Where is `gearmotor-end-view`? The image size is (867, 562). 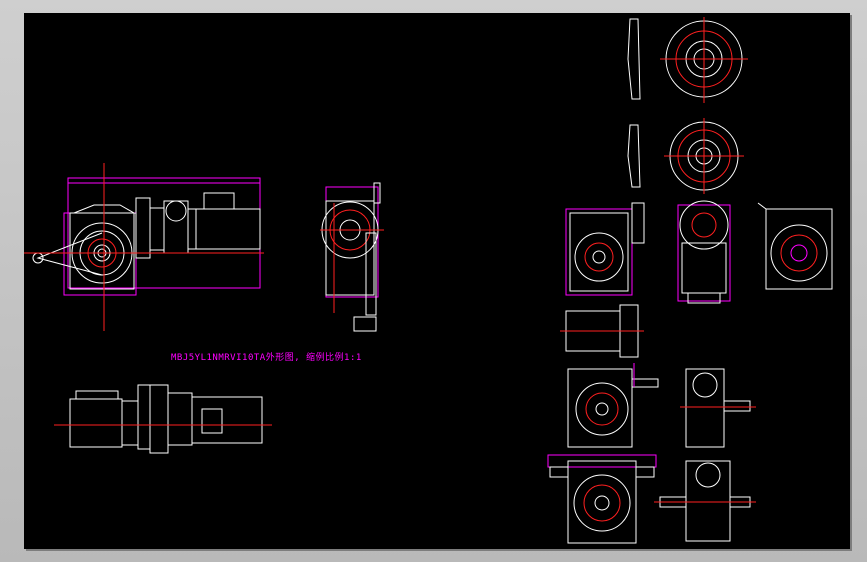
gearmotor-end-view is located at coordinates (352, 257).